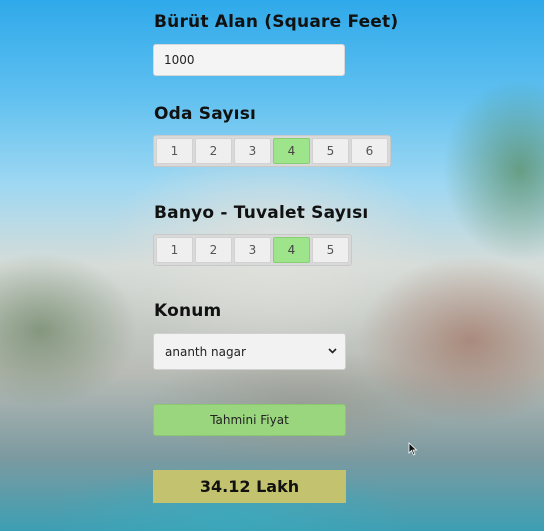 The height and width of the screenshot is (531, 544). What do you see at coordinates (330, 151) in the screenshot?
I see `rooms-option-5: 5` at bounding box center [330, 151].